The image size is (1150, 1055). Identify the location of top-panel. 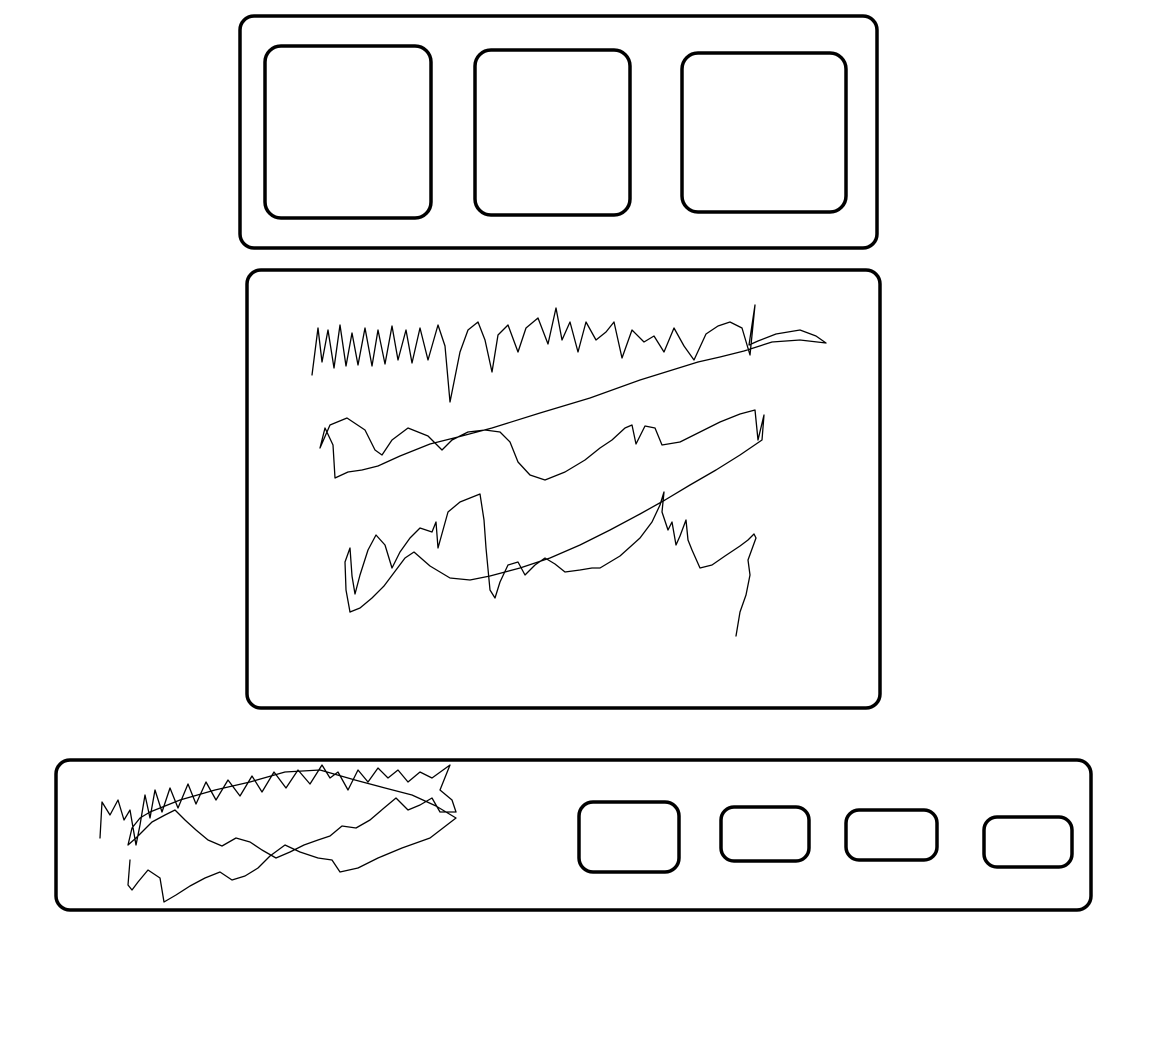
(558, 132).